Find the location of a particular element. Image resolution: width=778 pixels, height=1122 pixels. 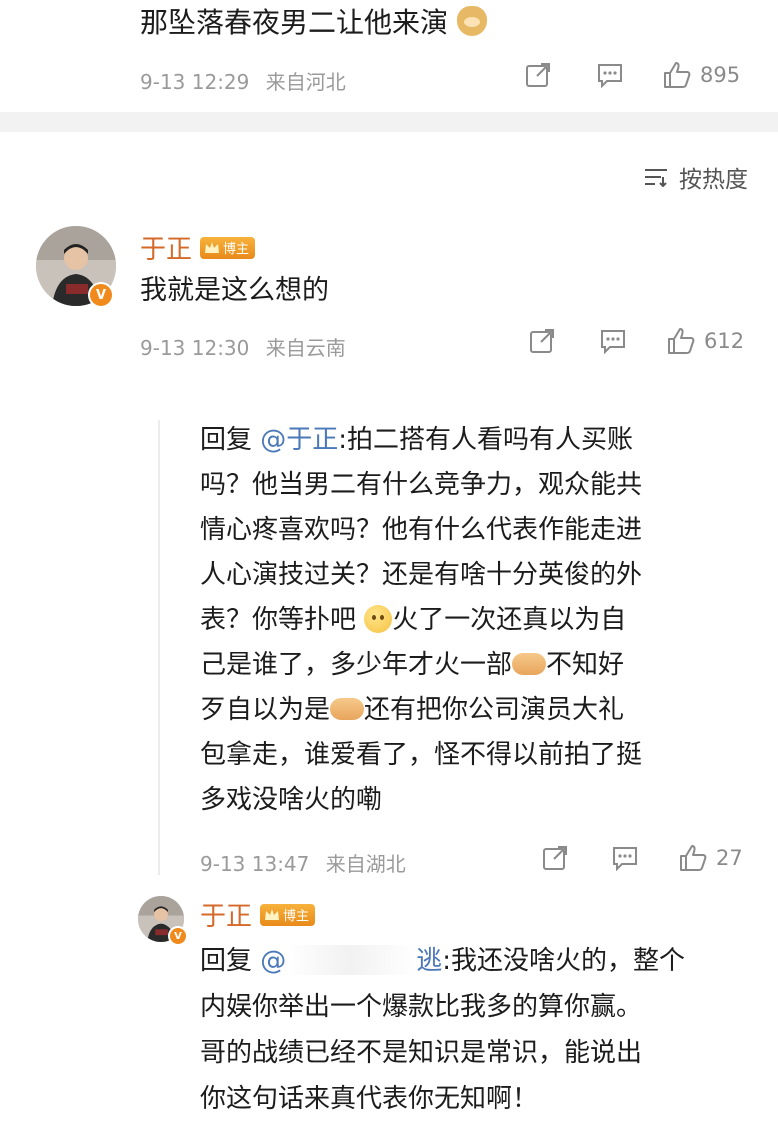

comment-text: 我就是这么想的 is located at coordinates (234, 290).